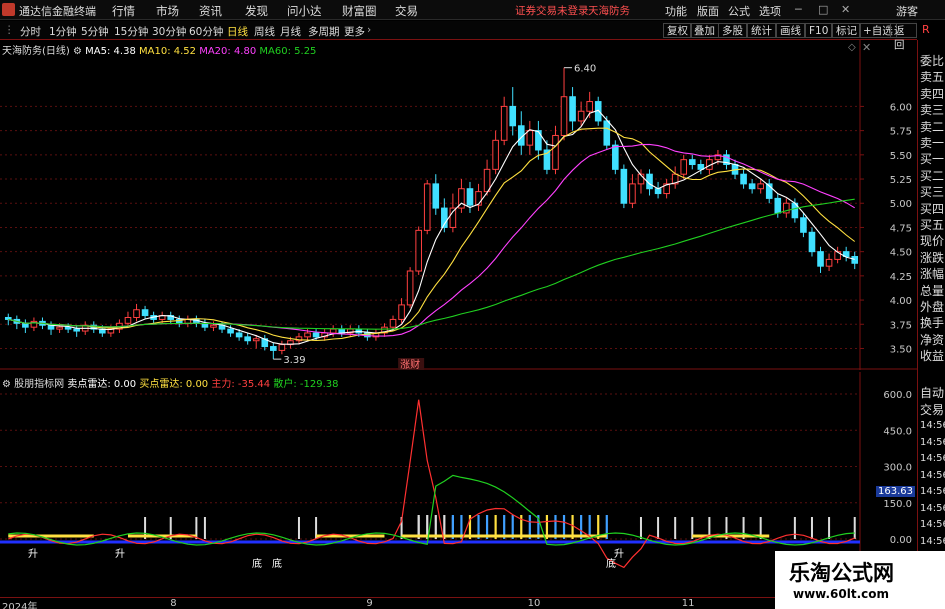  Describe the element at coordinates (846, 30) in the screenshot. I see `tool-biaoji: 标记` at that location.